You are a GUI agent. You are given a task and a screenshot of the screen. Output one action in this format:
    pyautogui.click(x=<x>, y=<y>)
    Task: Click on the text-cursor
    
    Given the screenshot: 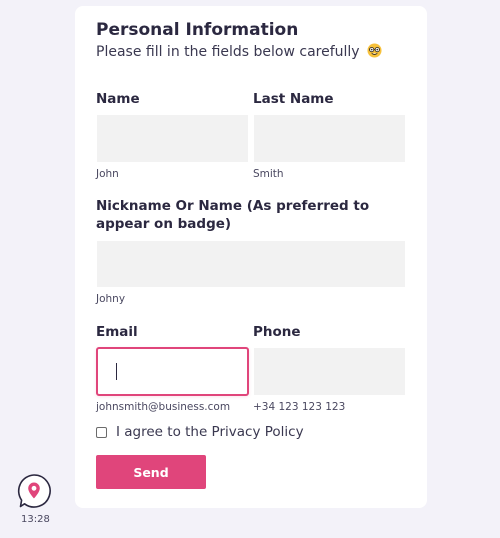 What is the action you would take?
    pyautogui.click(x=116, y=371)
    